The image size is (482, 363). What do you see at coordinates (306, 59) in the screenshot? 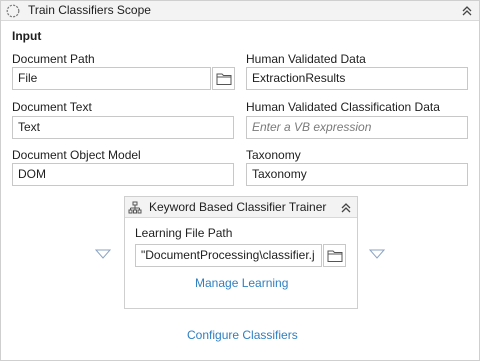
I see `human-validated-data-label: Human Validated Data` at bounding box center [306, 59].